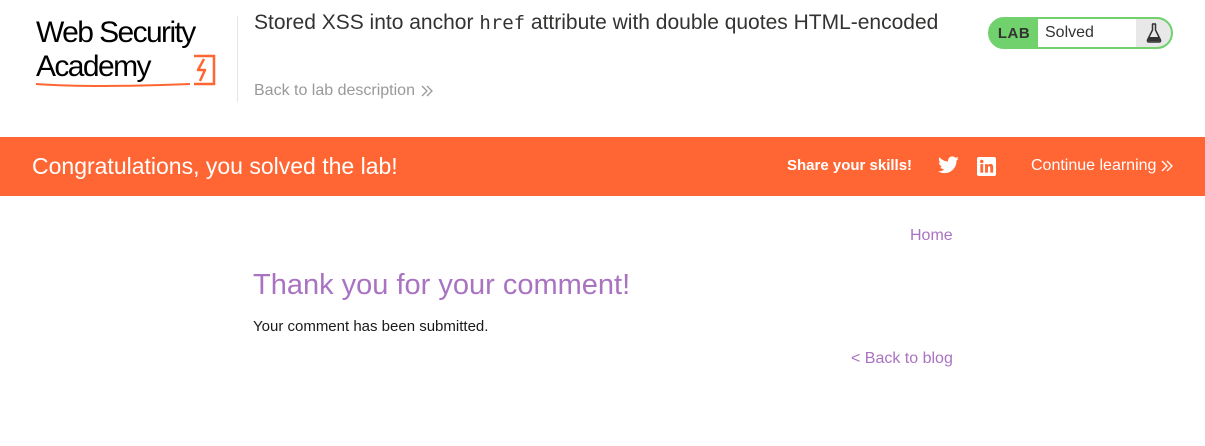  Describe the element at coordinates (215, 166) in the screenshot. I see `congratulations-message: Congratulations, you solved the lab!` at that location.